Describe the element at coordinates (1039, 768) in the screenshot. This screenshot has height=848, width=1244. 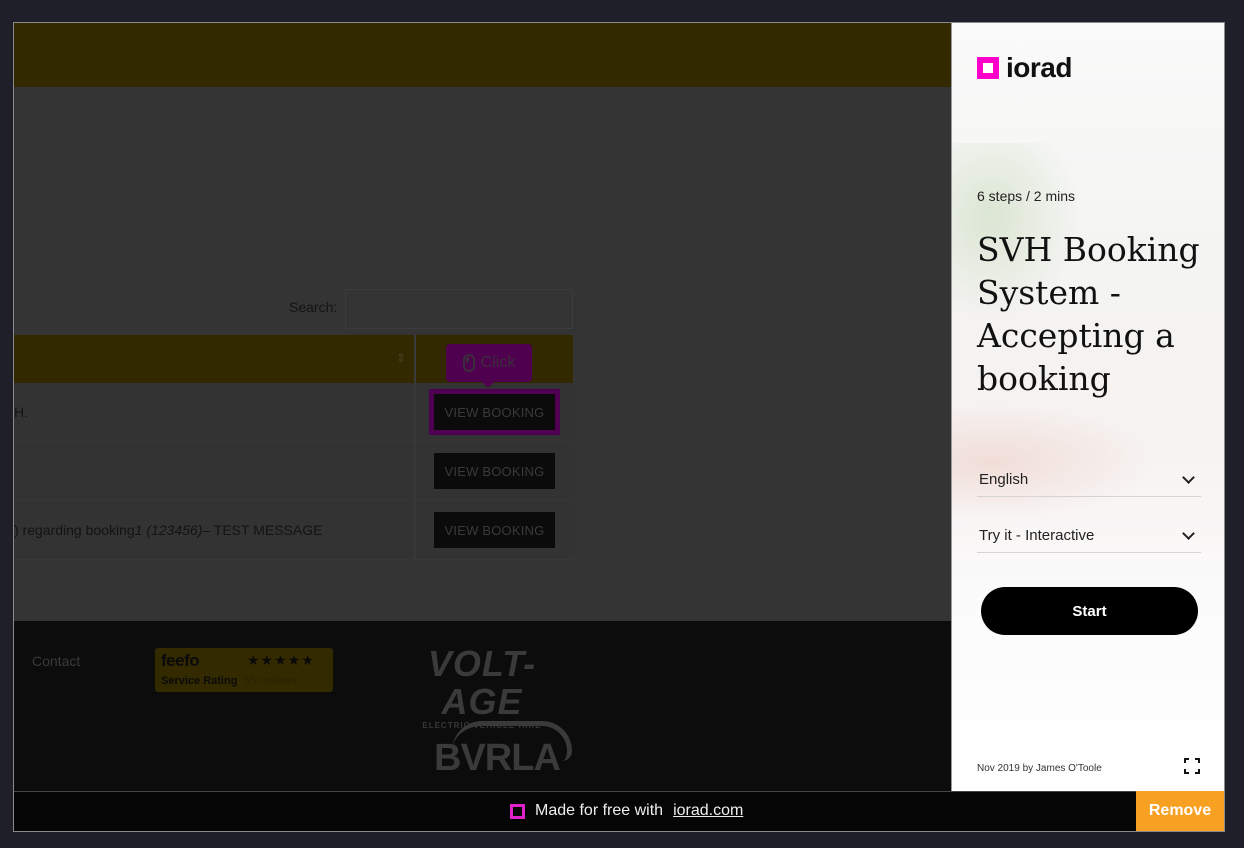
I see `byline: Nov 2019 by James O'Toole` at that location.